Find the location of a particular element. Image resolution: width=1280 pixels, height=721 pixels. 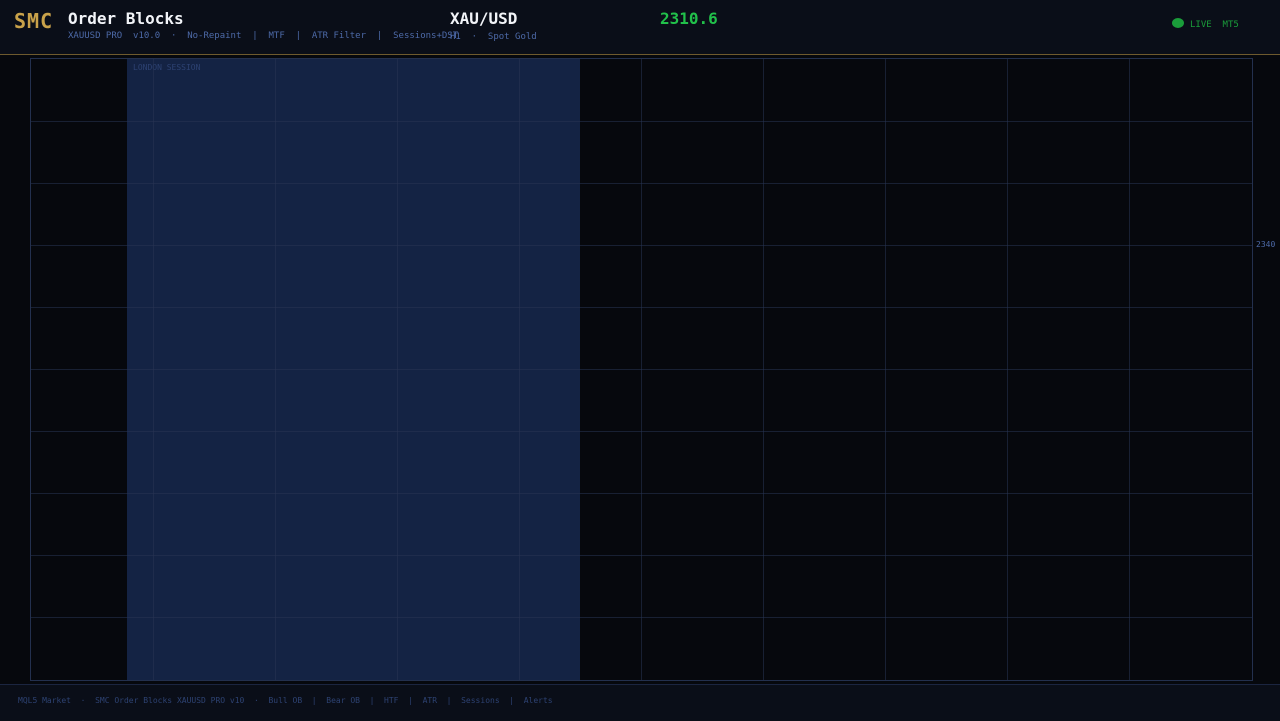

live-label: LIVE is located at coordinates (1201, 25).